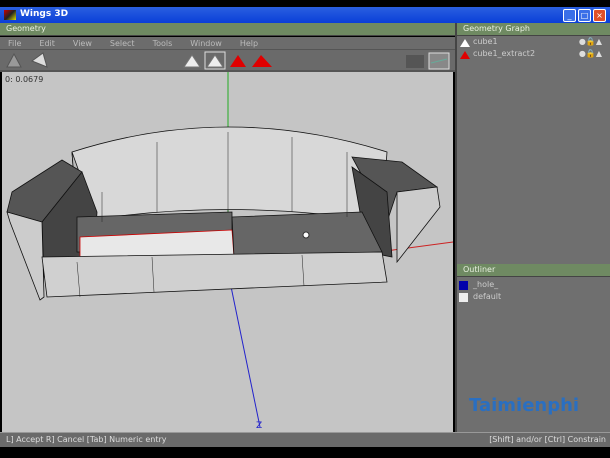 This screenshot has height=458, width=610. Describe the element at coordinates (39, 60) in the screenshot. I see `wireframe-icon` at that location.